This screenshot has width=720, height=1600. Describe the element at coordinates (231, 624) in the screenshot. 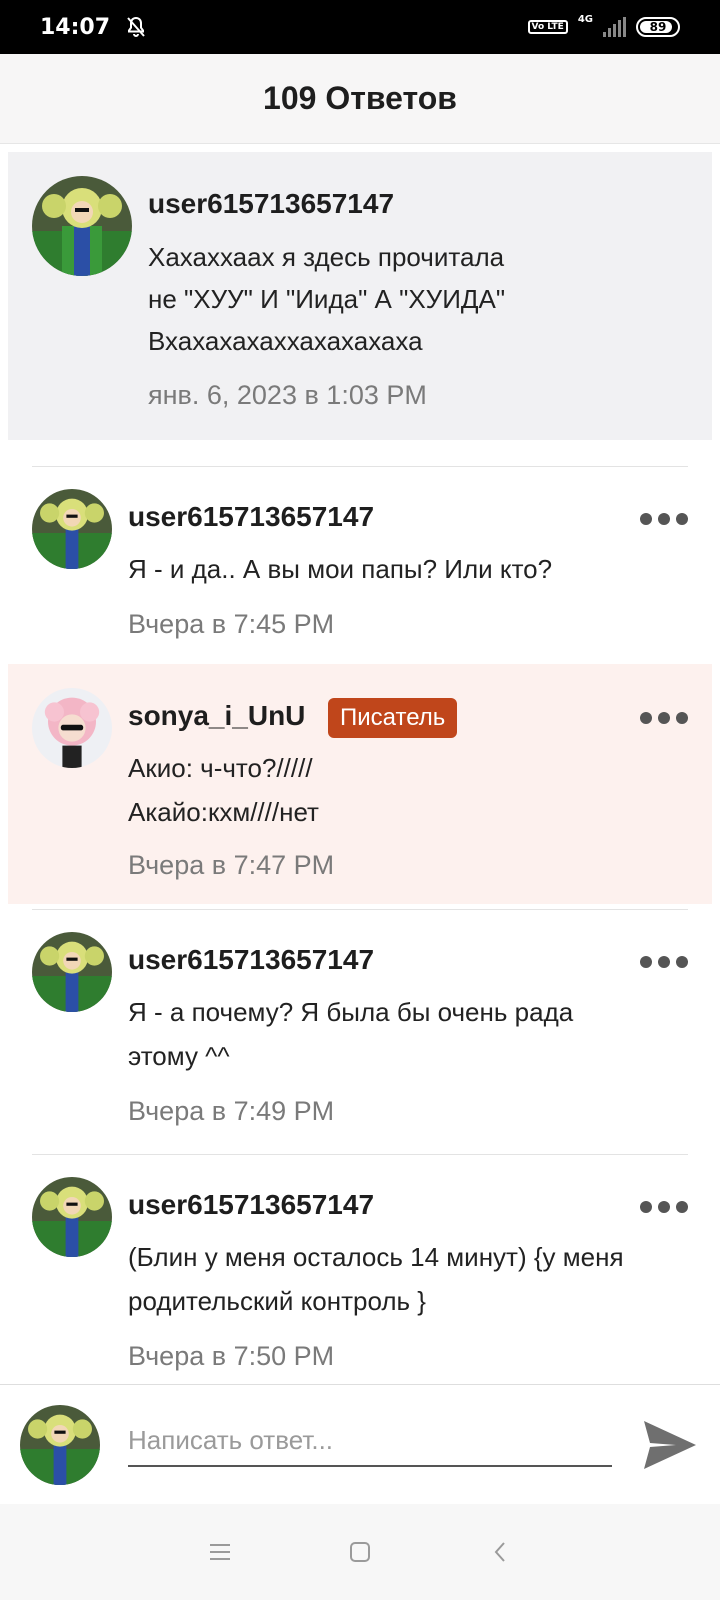

I see `reply-timestamp: Вчера в 7:45 PM` at that location.